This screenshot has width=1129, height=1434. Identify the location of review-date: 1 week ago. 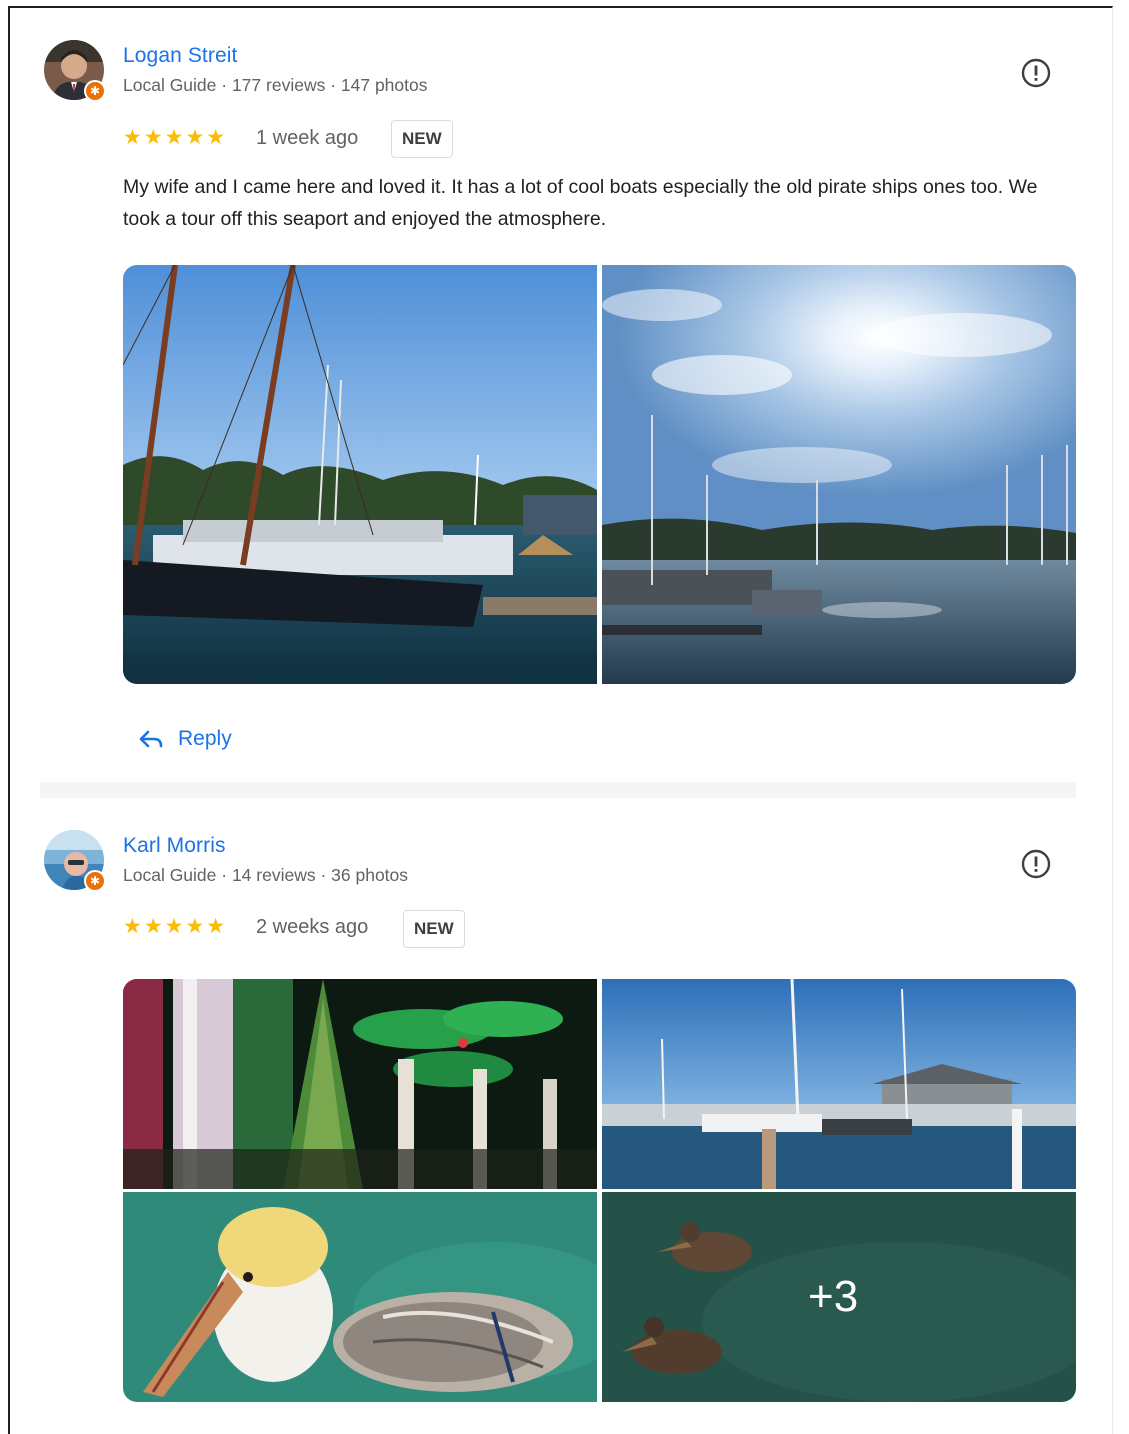
(307, 138).